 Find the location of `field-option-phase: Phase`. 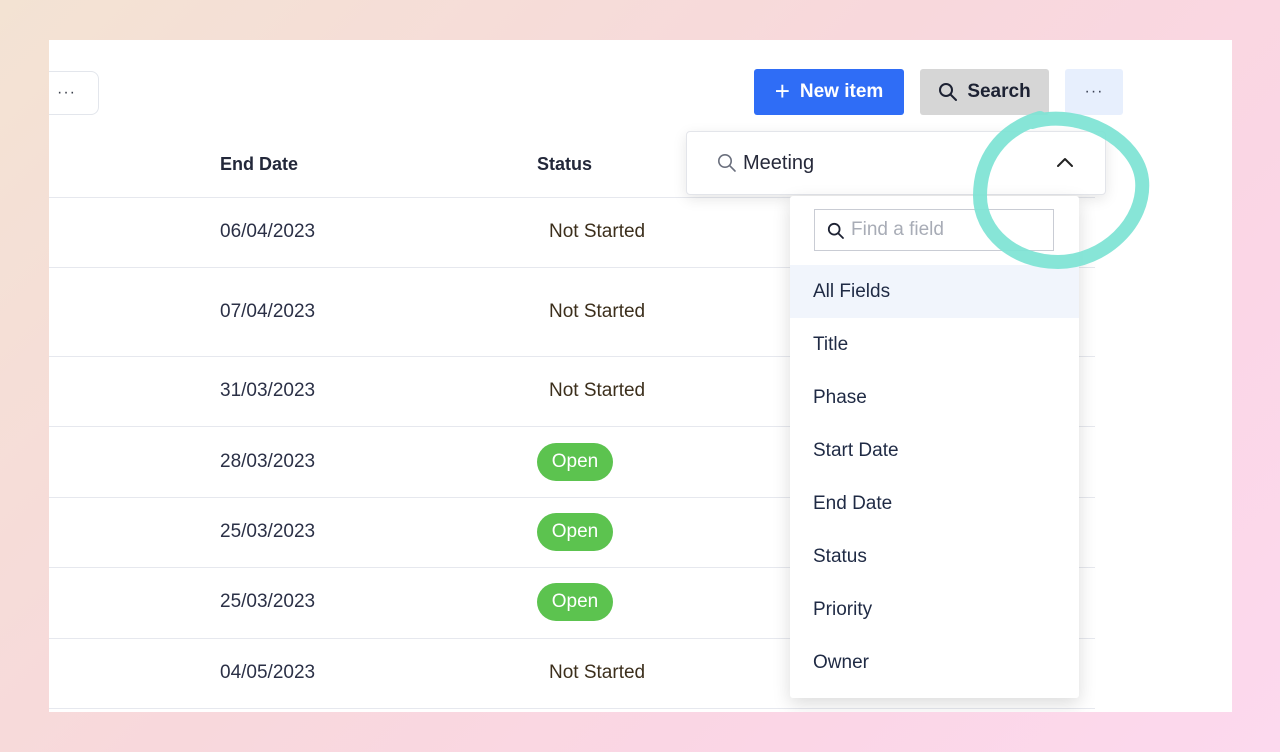

field-option-phase: Phase is located at coordinates (934, 397).